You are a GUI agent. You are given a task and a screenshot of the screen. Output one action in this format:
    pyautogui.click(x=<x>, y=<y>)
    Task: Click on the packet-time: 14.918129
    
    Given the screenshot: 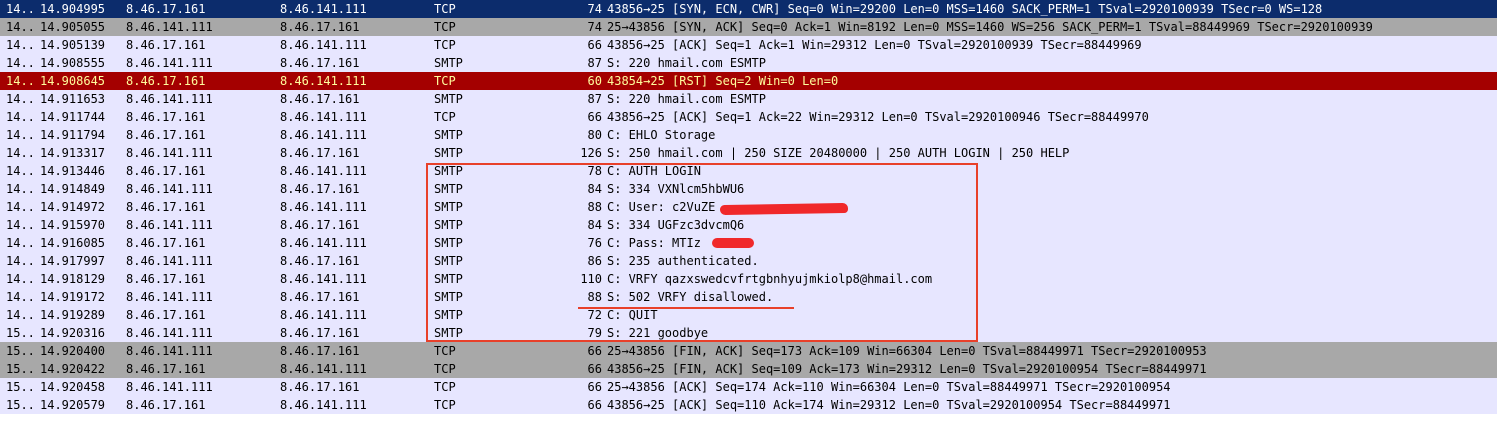 What is the action you would take?
    pyautogui.click(x=73, y=279)
    